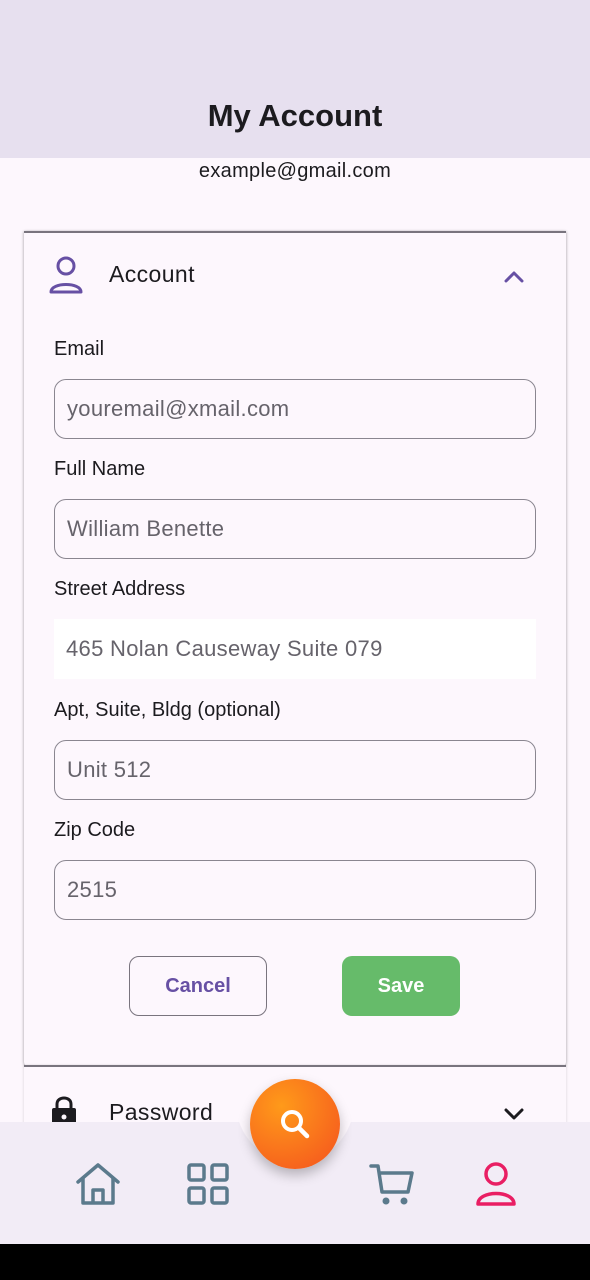 The width and height of the screenshot is (590, 1280). What do you see at coordinates (66, 275) in the screenshot?
I see `person-icon` at bounding box center [66, 275].